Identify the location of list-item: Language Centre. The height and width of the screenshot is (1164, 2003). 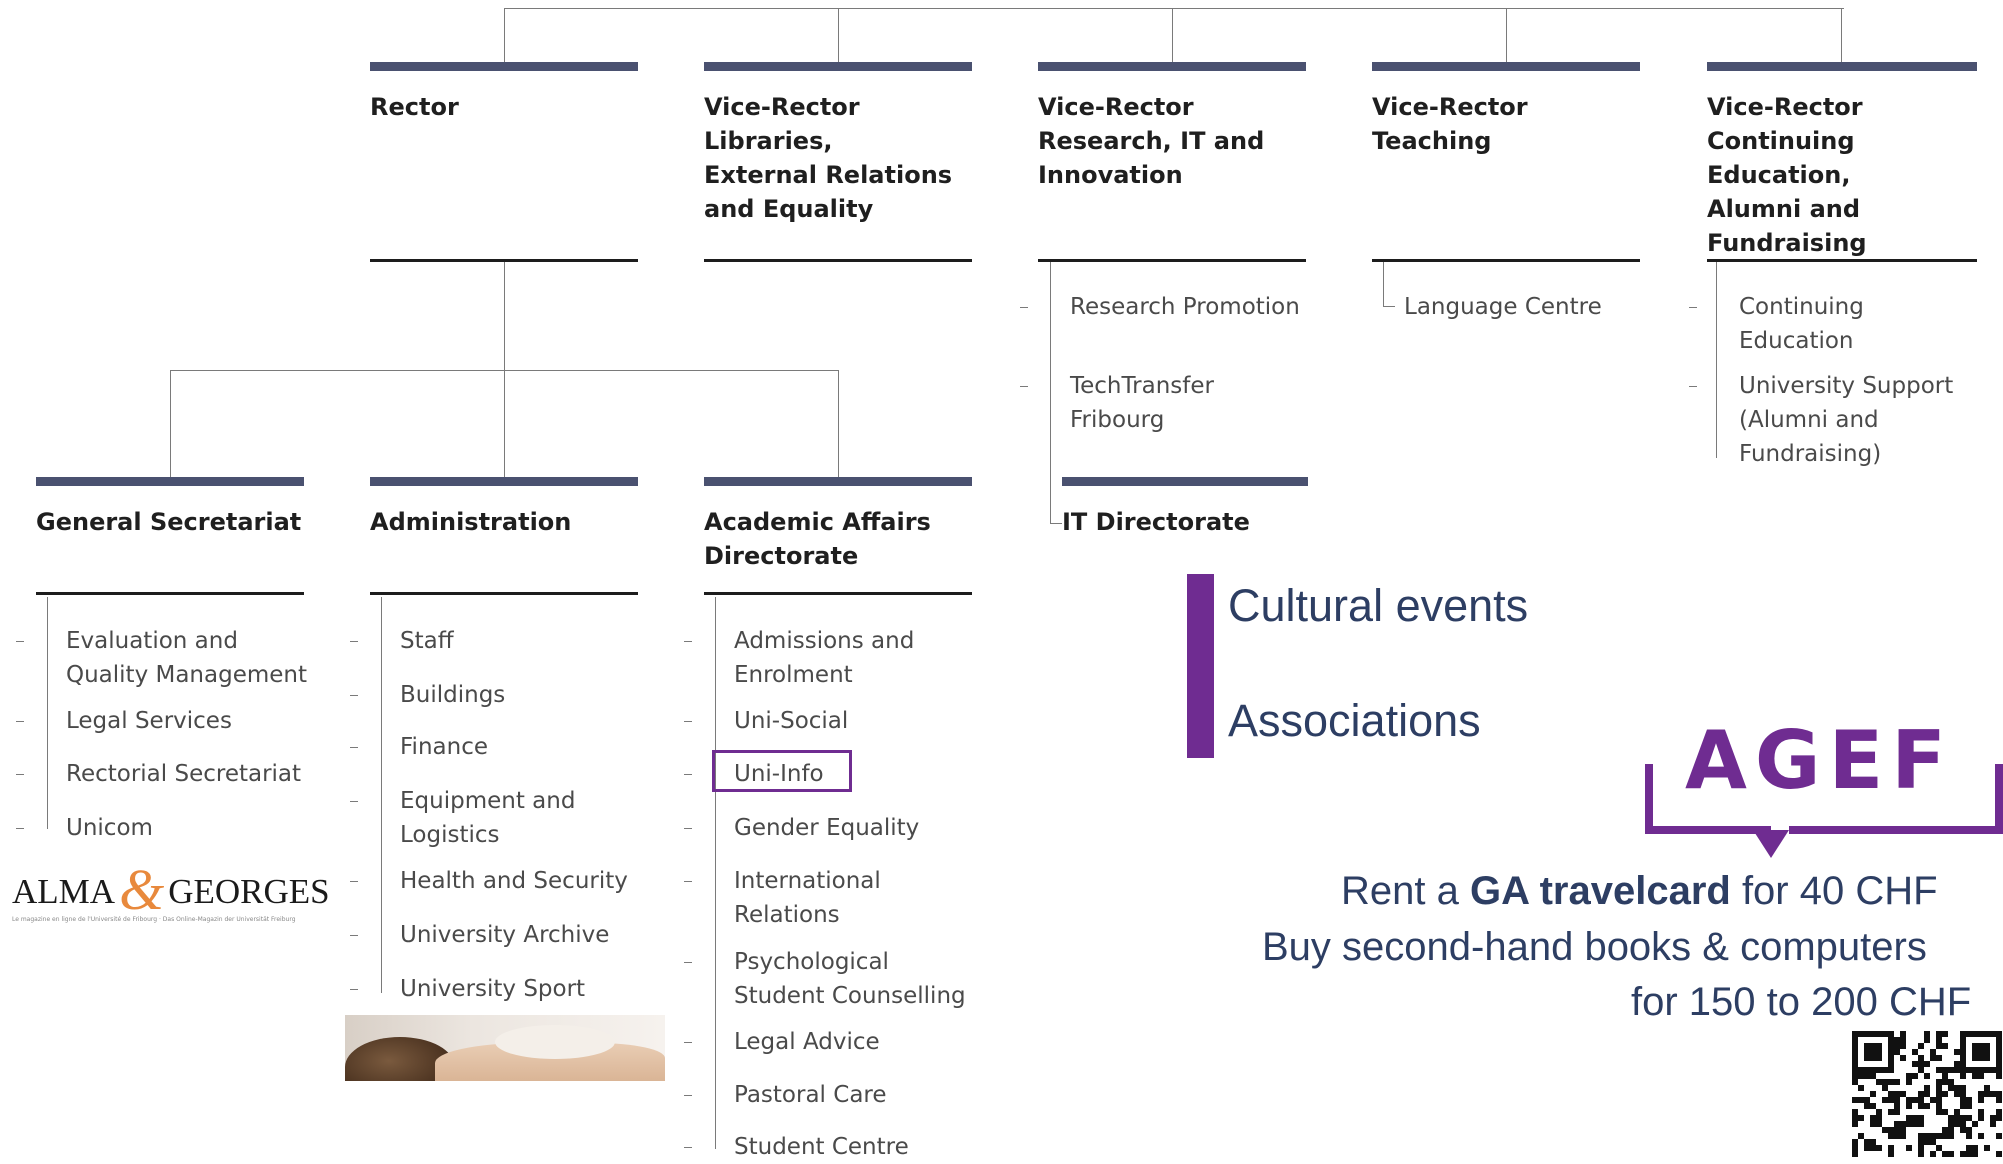
(1503, 307).